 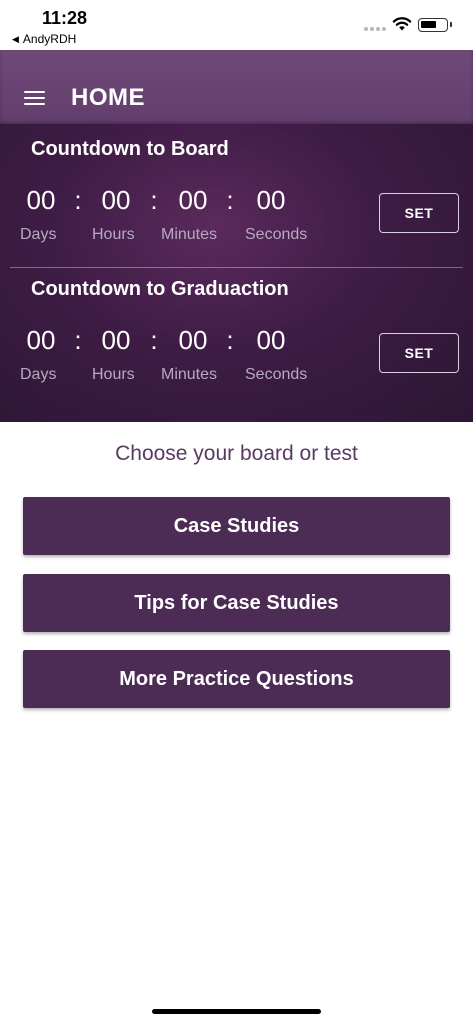 I want to click on set-board-countdown-button: SET, so click(x=419, y=213).